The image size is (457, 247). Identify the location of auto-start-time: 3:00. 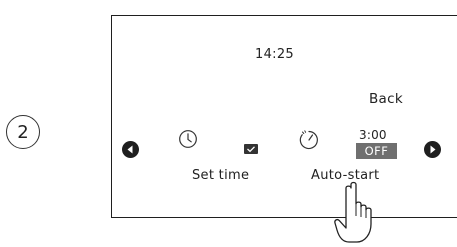
(373, 135).